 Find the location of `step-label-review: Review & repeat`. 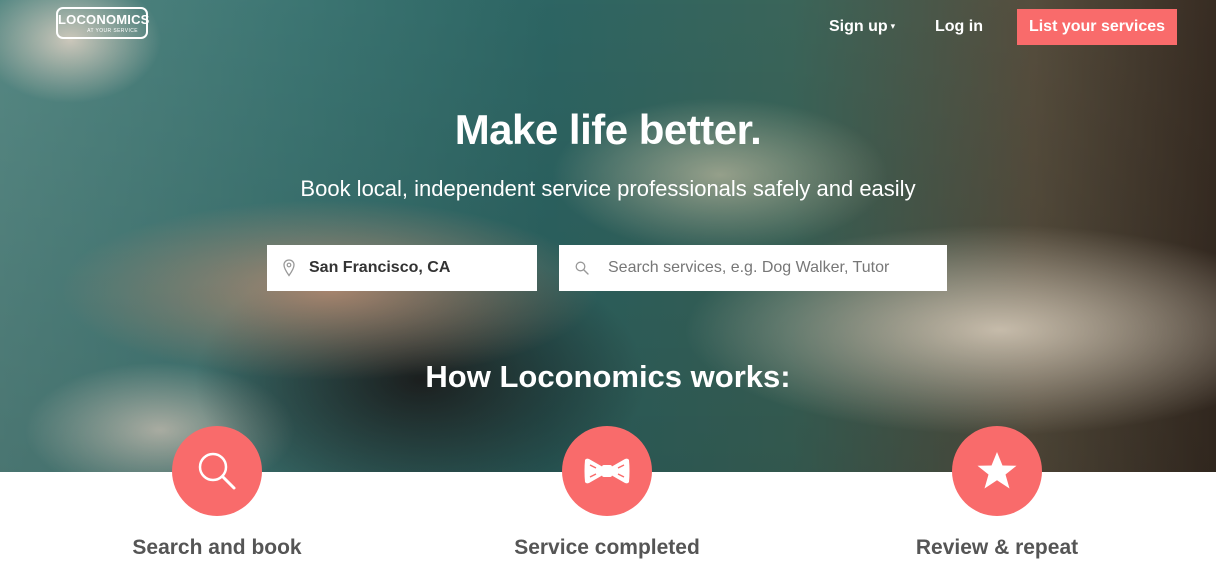

step-label-review: Review & repeat is located at coordinates (997, 547).